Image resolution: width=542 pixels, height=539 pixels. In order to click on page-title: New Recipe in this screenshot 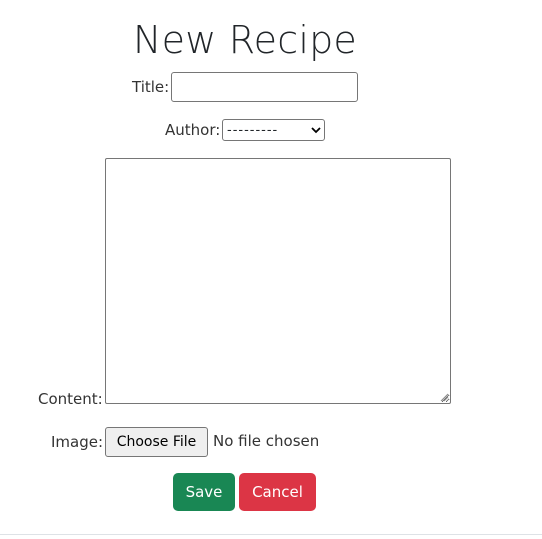, I will do `click(245, 40)`.